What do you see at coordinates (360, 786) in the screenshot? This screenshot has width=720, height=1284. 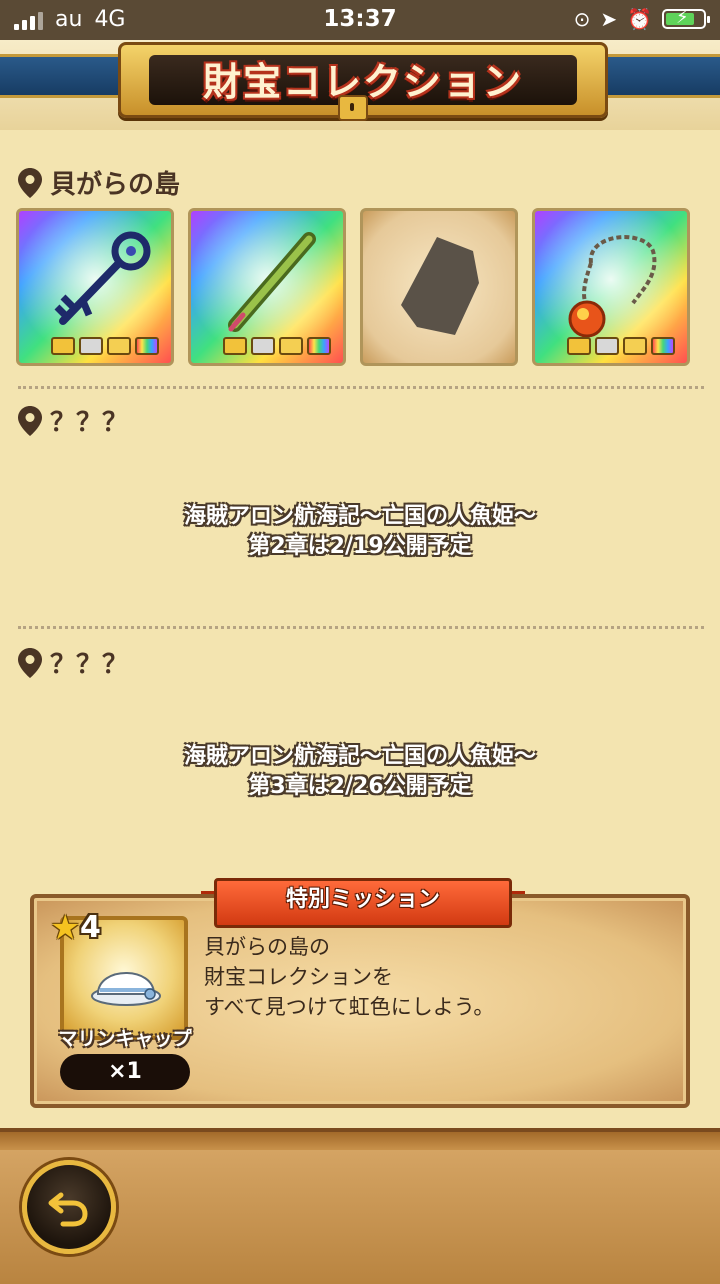 I see `notice-line: 第3章は2/26公開予定` at bounding box center [360, 786].